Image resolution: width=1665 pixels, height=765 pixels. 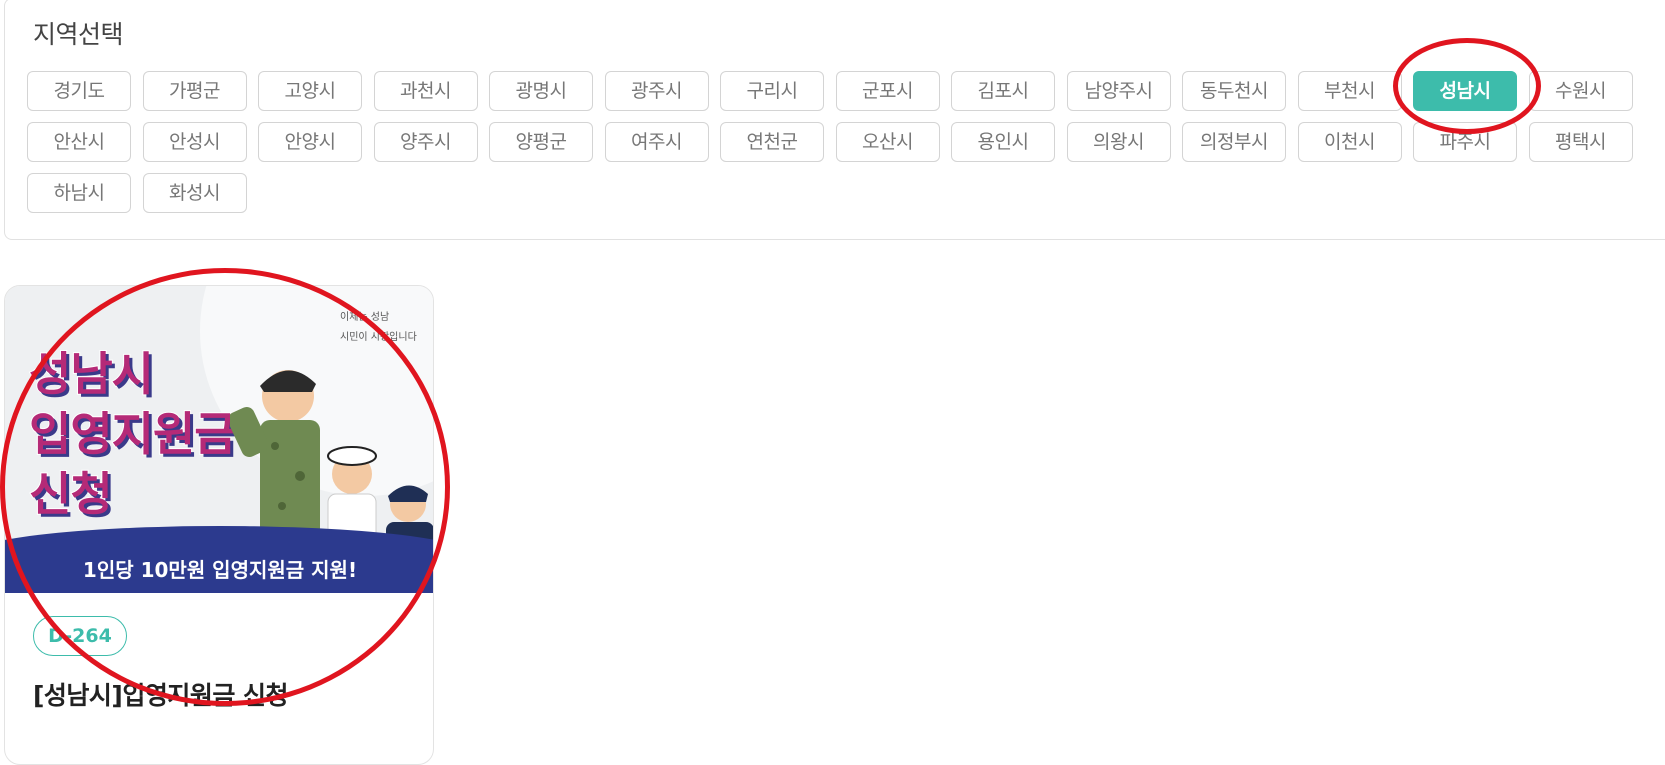 I want to click on region-chip: 수원시, so click(x=1580, y=91).